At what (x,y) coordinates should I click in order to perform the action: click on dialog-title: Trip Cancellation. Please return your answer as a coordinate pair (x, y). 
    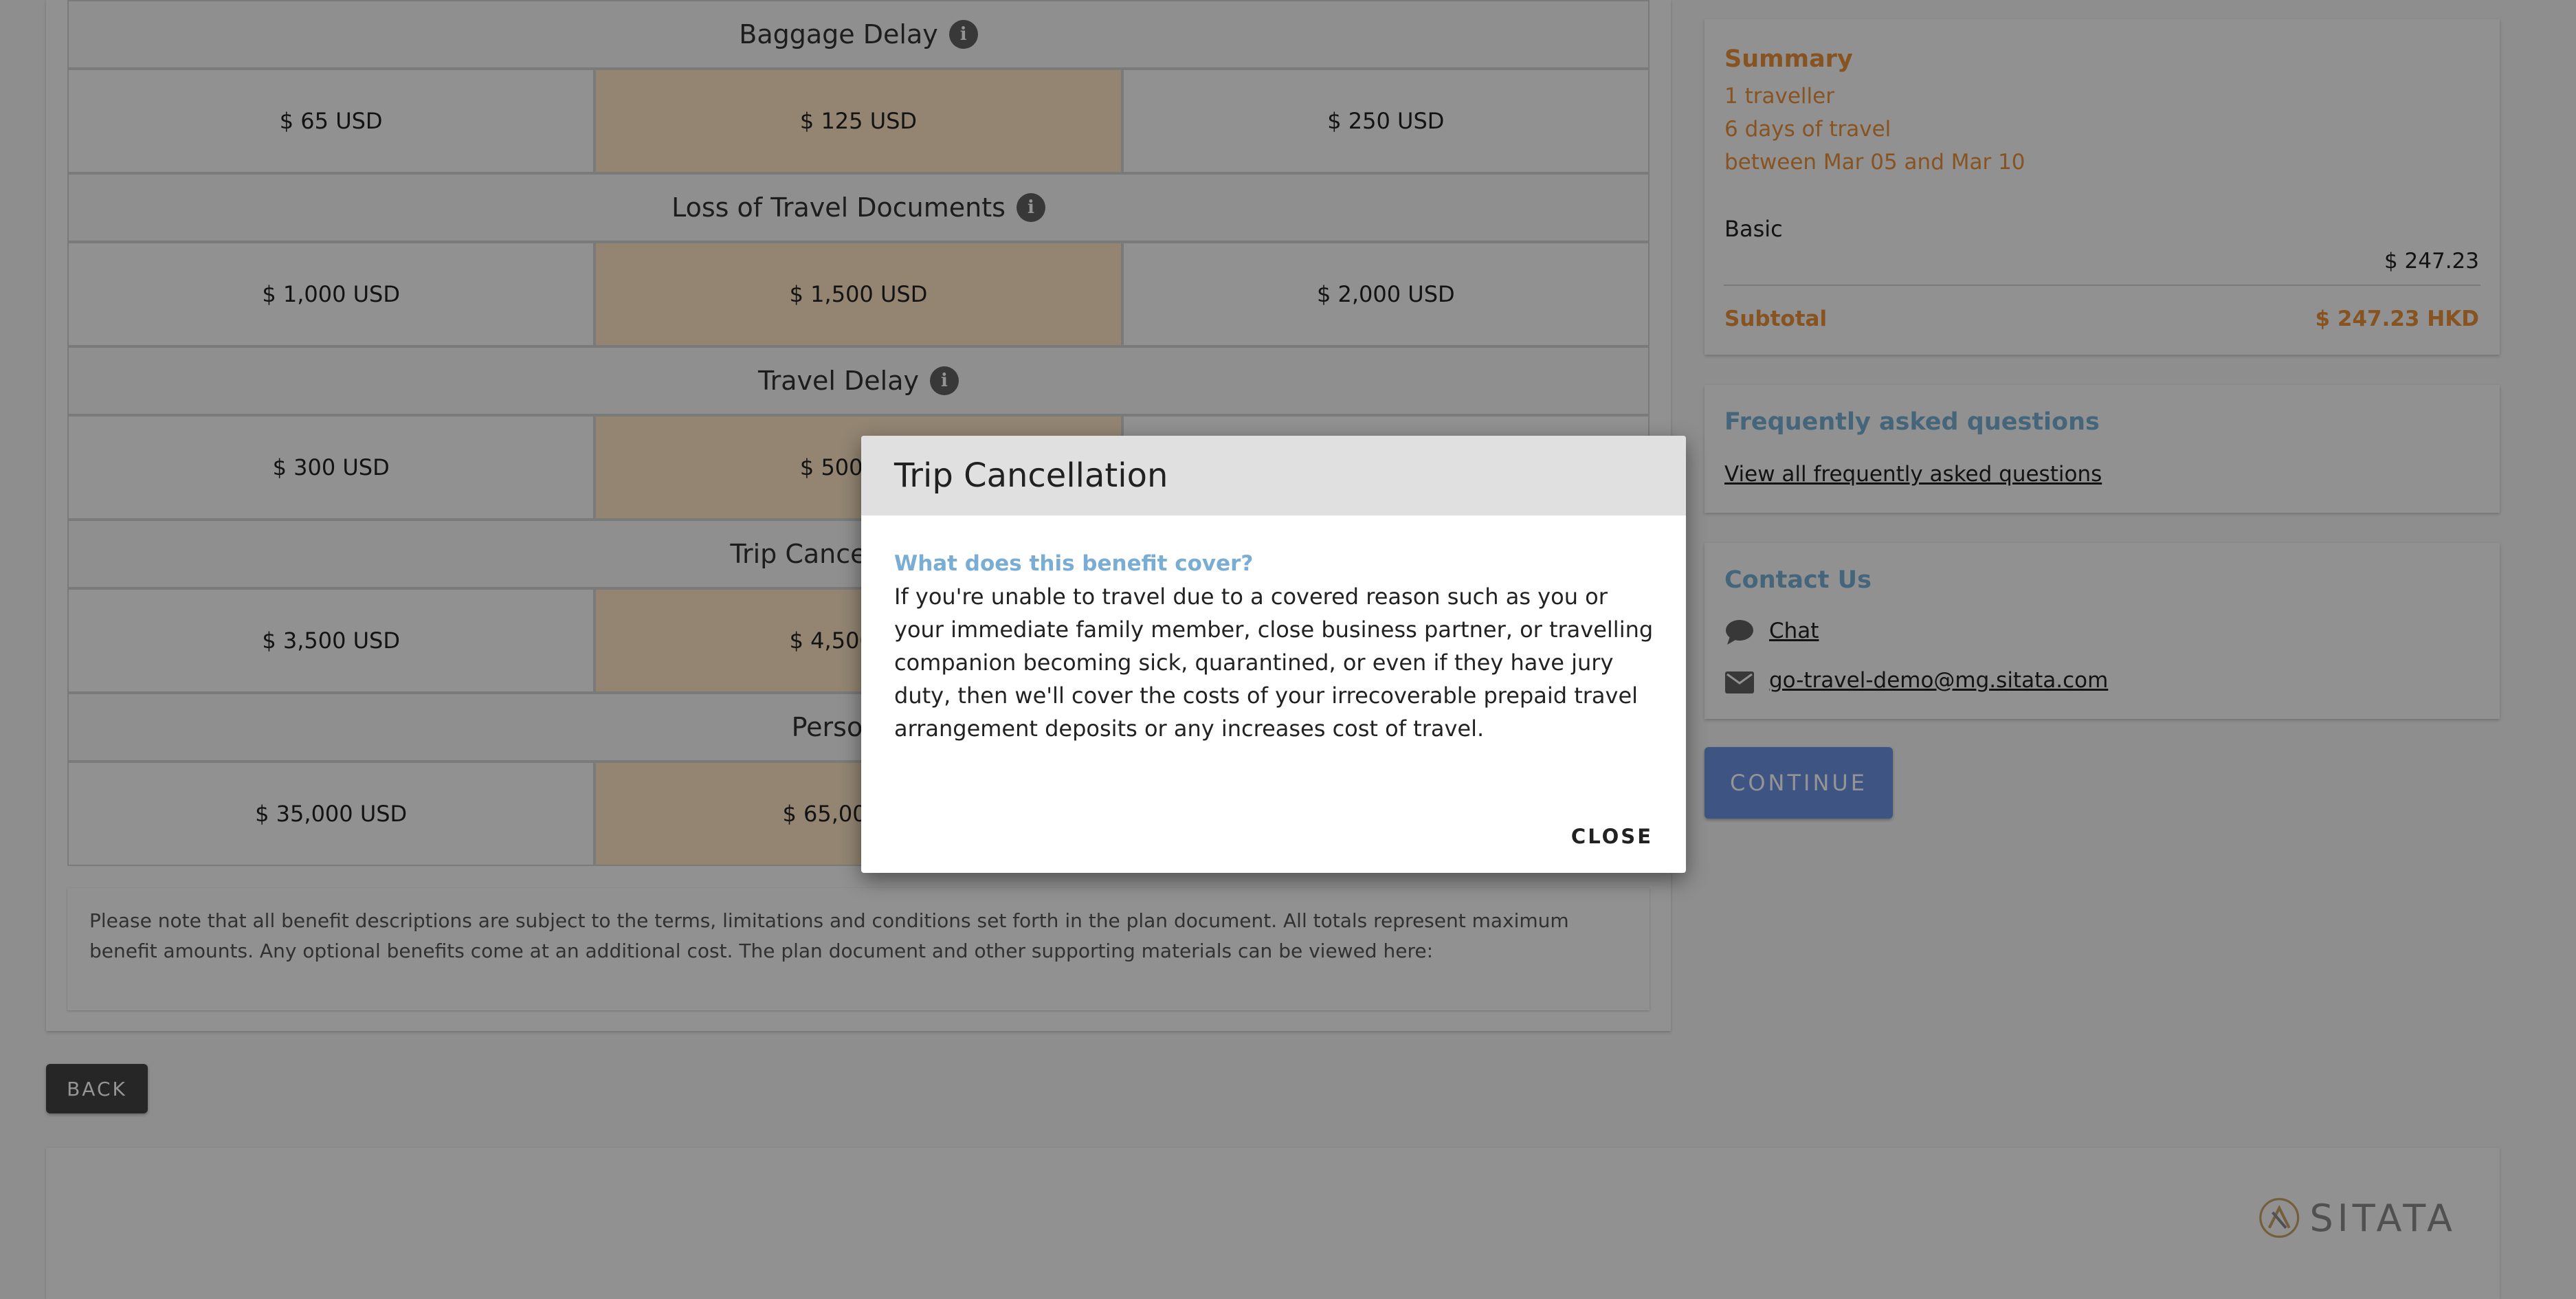
    Looking at the image, I should click on (1273, 475).